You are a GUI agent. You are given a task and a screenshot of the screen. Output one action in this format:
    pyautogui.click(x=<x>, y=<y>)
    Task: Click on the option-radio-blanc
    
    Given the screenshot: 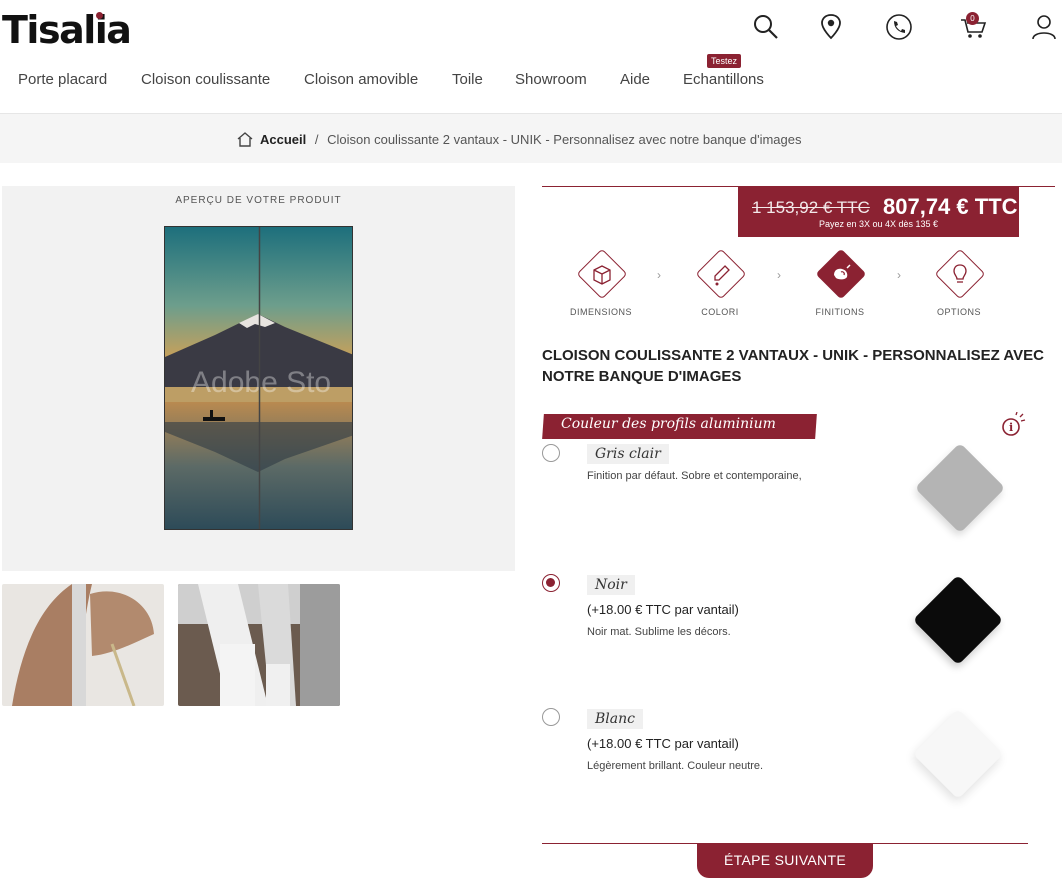 What is the action you would take?
    pyautogui.click(x=551, y=717)
    